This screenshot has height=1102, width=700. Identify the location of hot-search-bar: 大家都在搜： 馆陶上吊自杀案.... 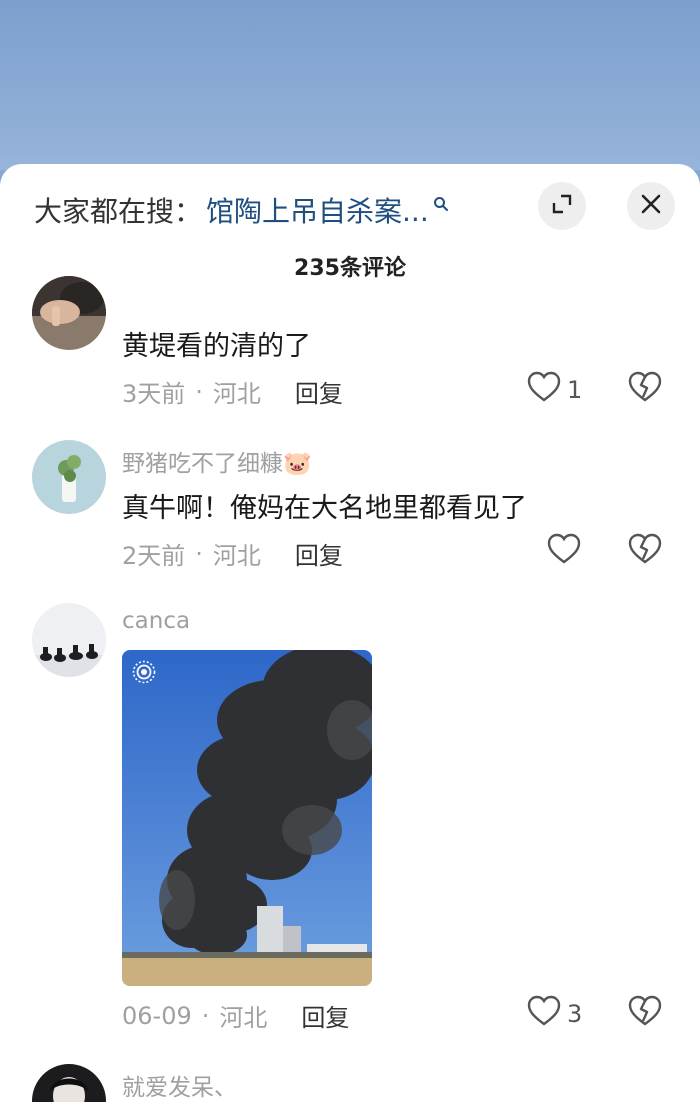
(241, 210).